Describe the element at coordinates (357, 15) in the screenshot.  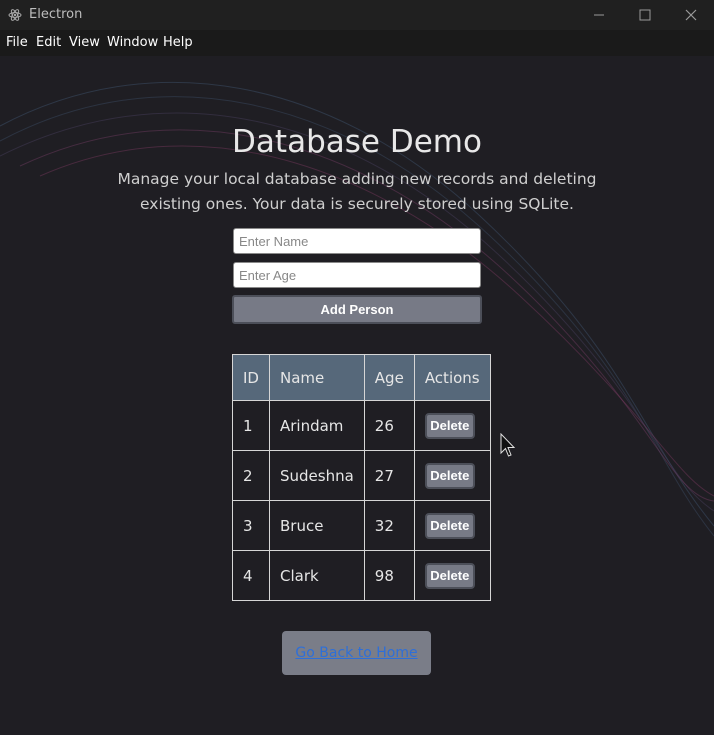
I see `title-bar: Electron` at that location.